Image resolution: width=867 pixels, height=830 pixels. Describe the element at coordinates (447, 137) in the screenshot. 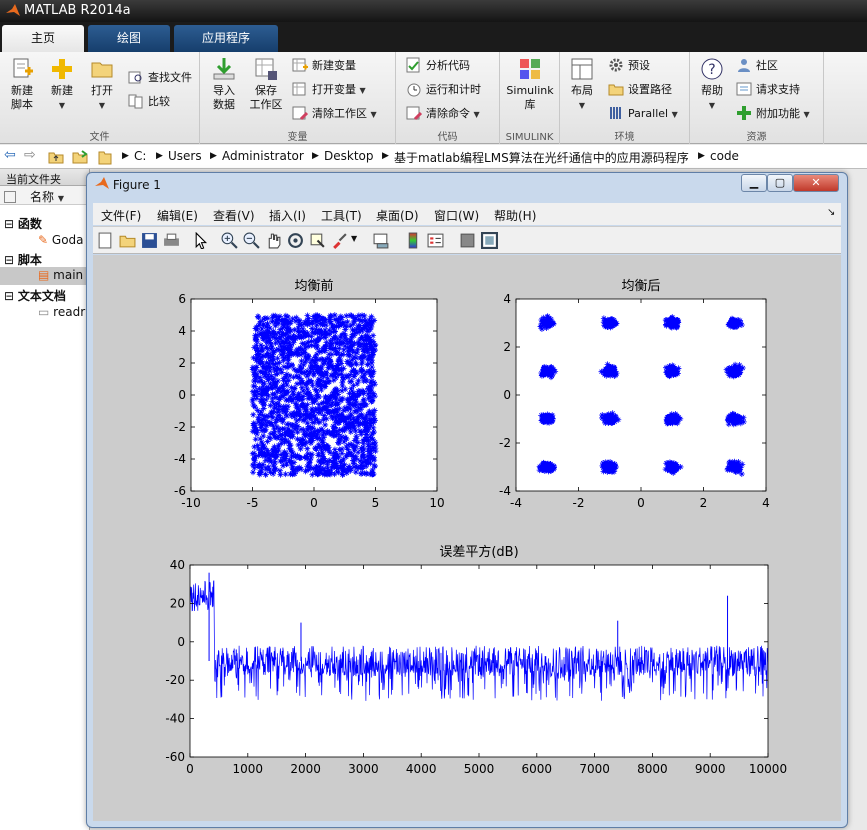

I see `section-caption-code: 代码` at that location.